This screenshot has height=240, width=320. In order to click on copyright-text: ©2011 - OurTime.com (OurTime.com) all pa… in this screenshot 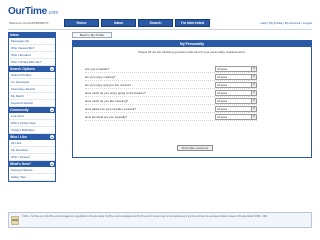, I will do `click(145, 217)`.